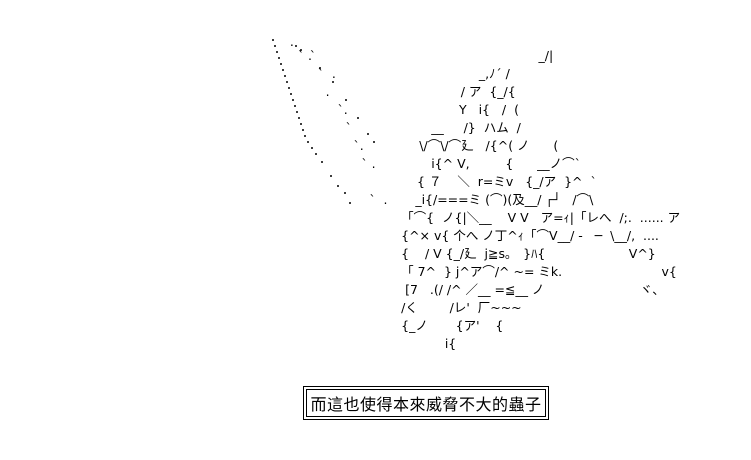 This screenshot has height=460, width=751. I want to click on ascii-art-line: ` . _,ﾉ´ /, so click(390, 73).